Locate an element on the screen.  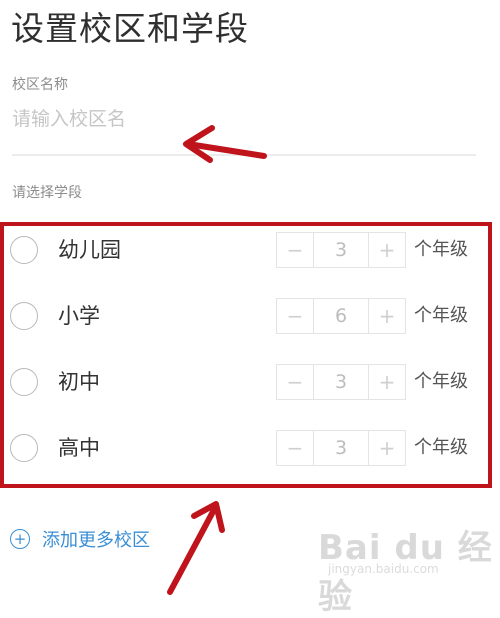
add-more-campus-label: 添加更多校区 is located at coordinates (96, 540).